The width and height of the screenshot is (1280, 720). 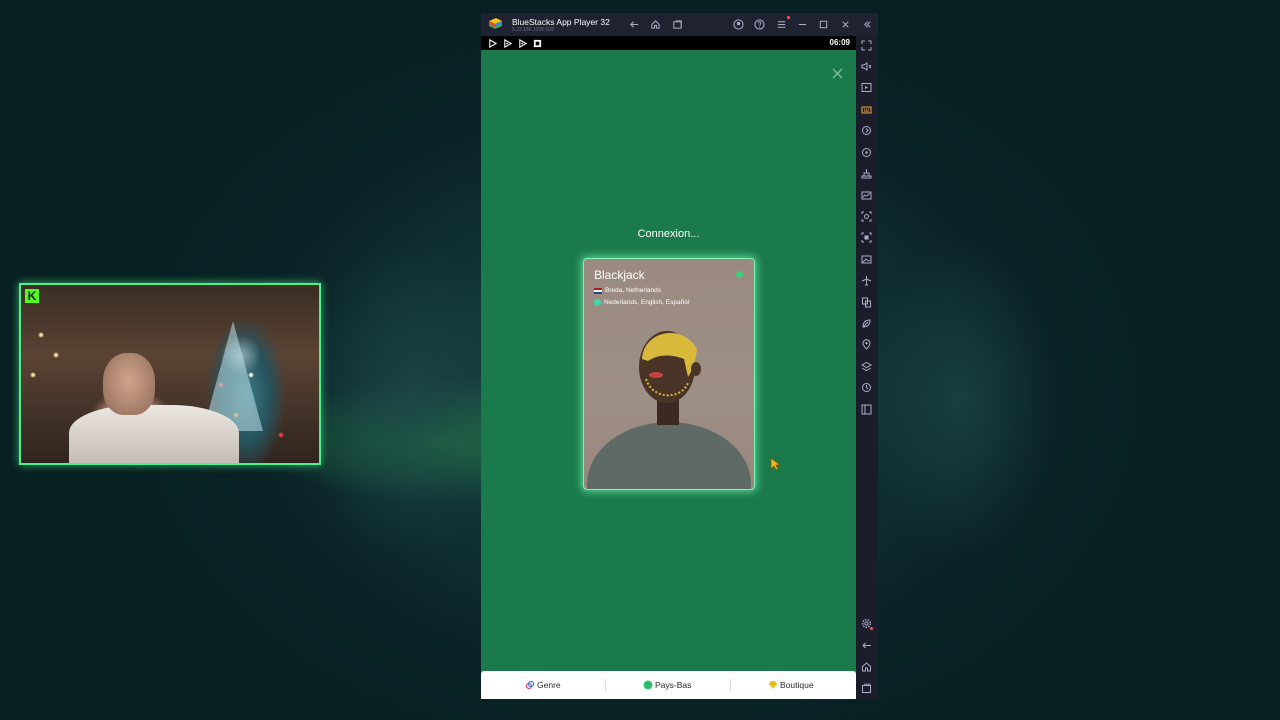 What do you see at coordinates (533, 30) in the screenshot?
I see `app-version: 5.22.150.1026 N32` at bounding box center [533, 30].